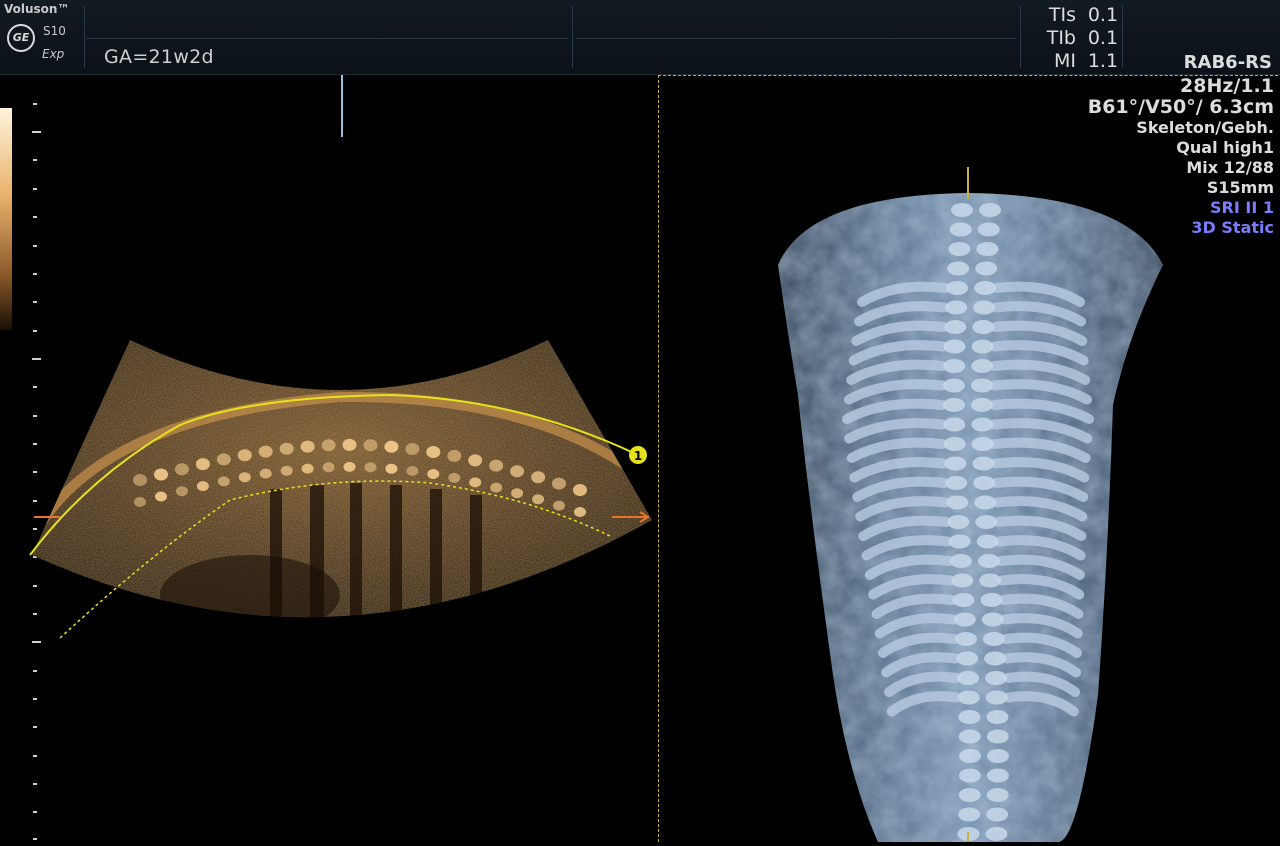  Describe the element at coordinates (1230, 167) in the screenshot. I see `mix-setting: Mix 12/88` at that location.